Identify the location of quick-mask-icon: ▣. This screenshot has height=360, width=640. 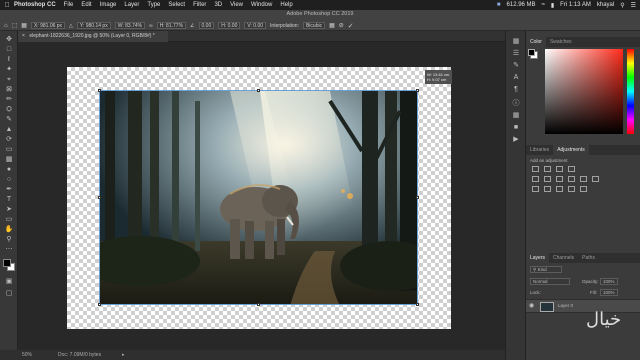
(9, 281).